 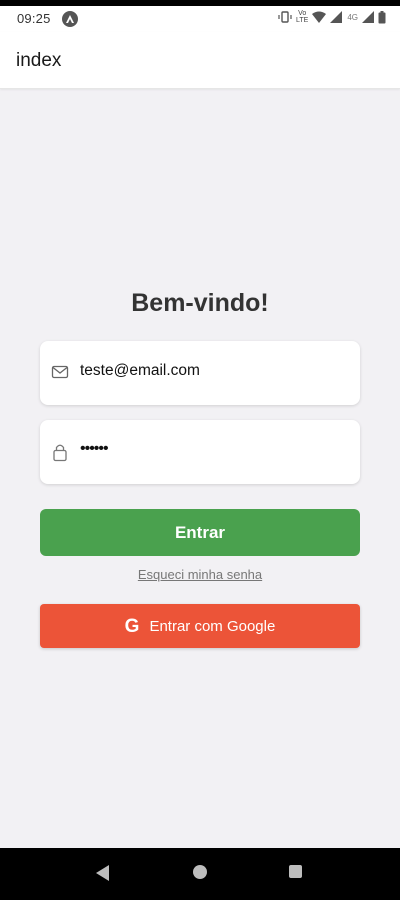 What do you see at coordinates (132, 626) in the screenshot?
I see `google-icon: G` at bounding box center [132, 626].